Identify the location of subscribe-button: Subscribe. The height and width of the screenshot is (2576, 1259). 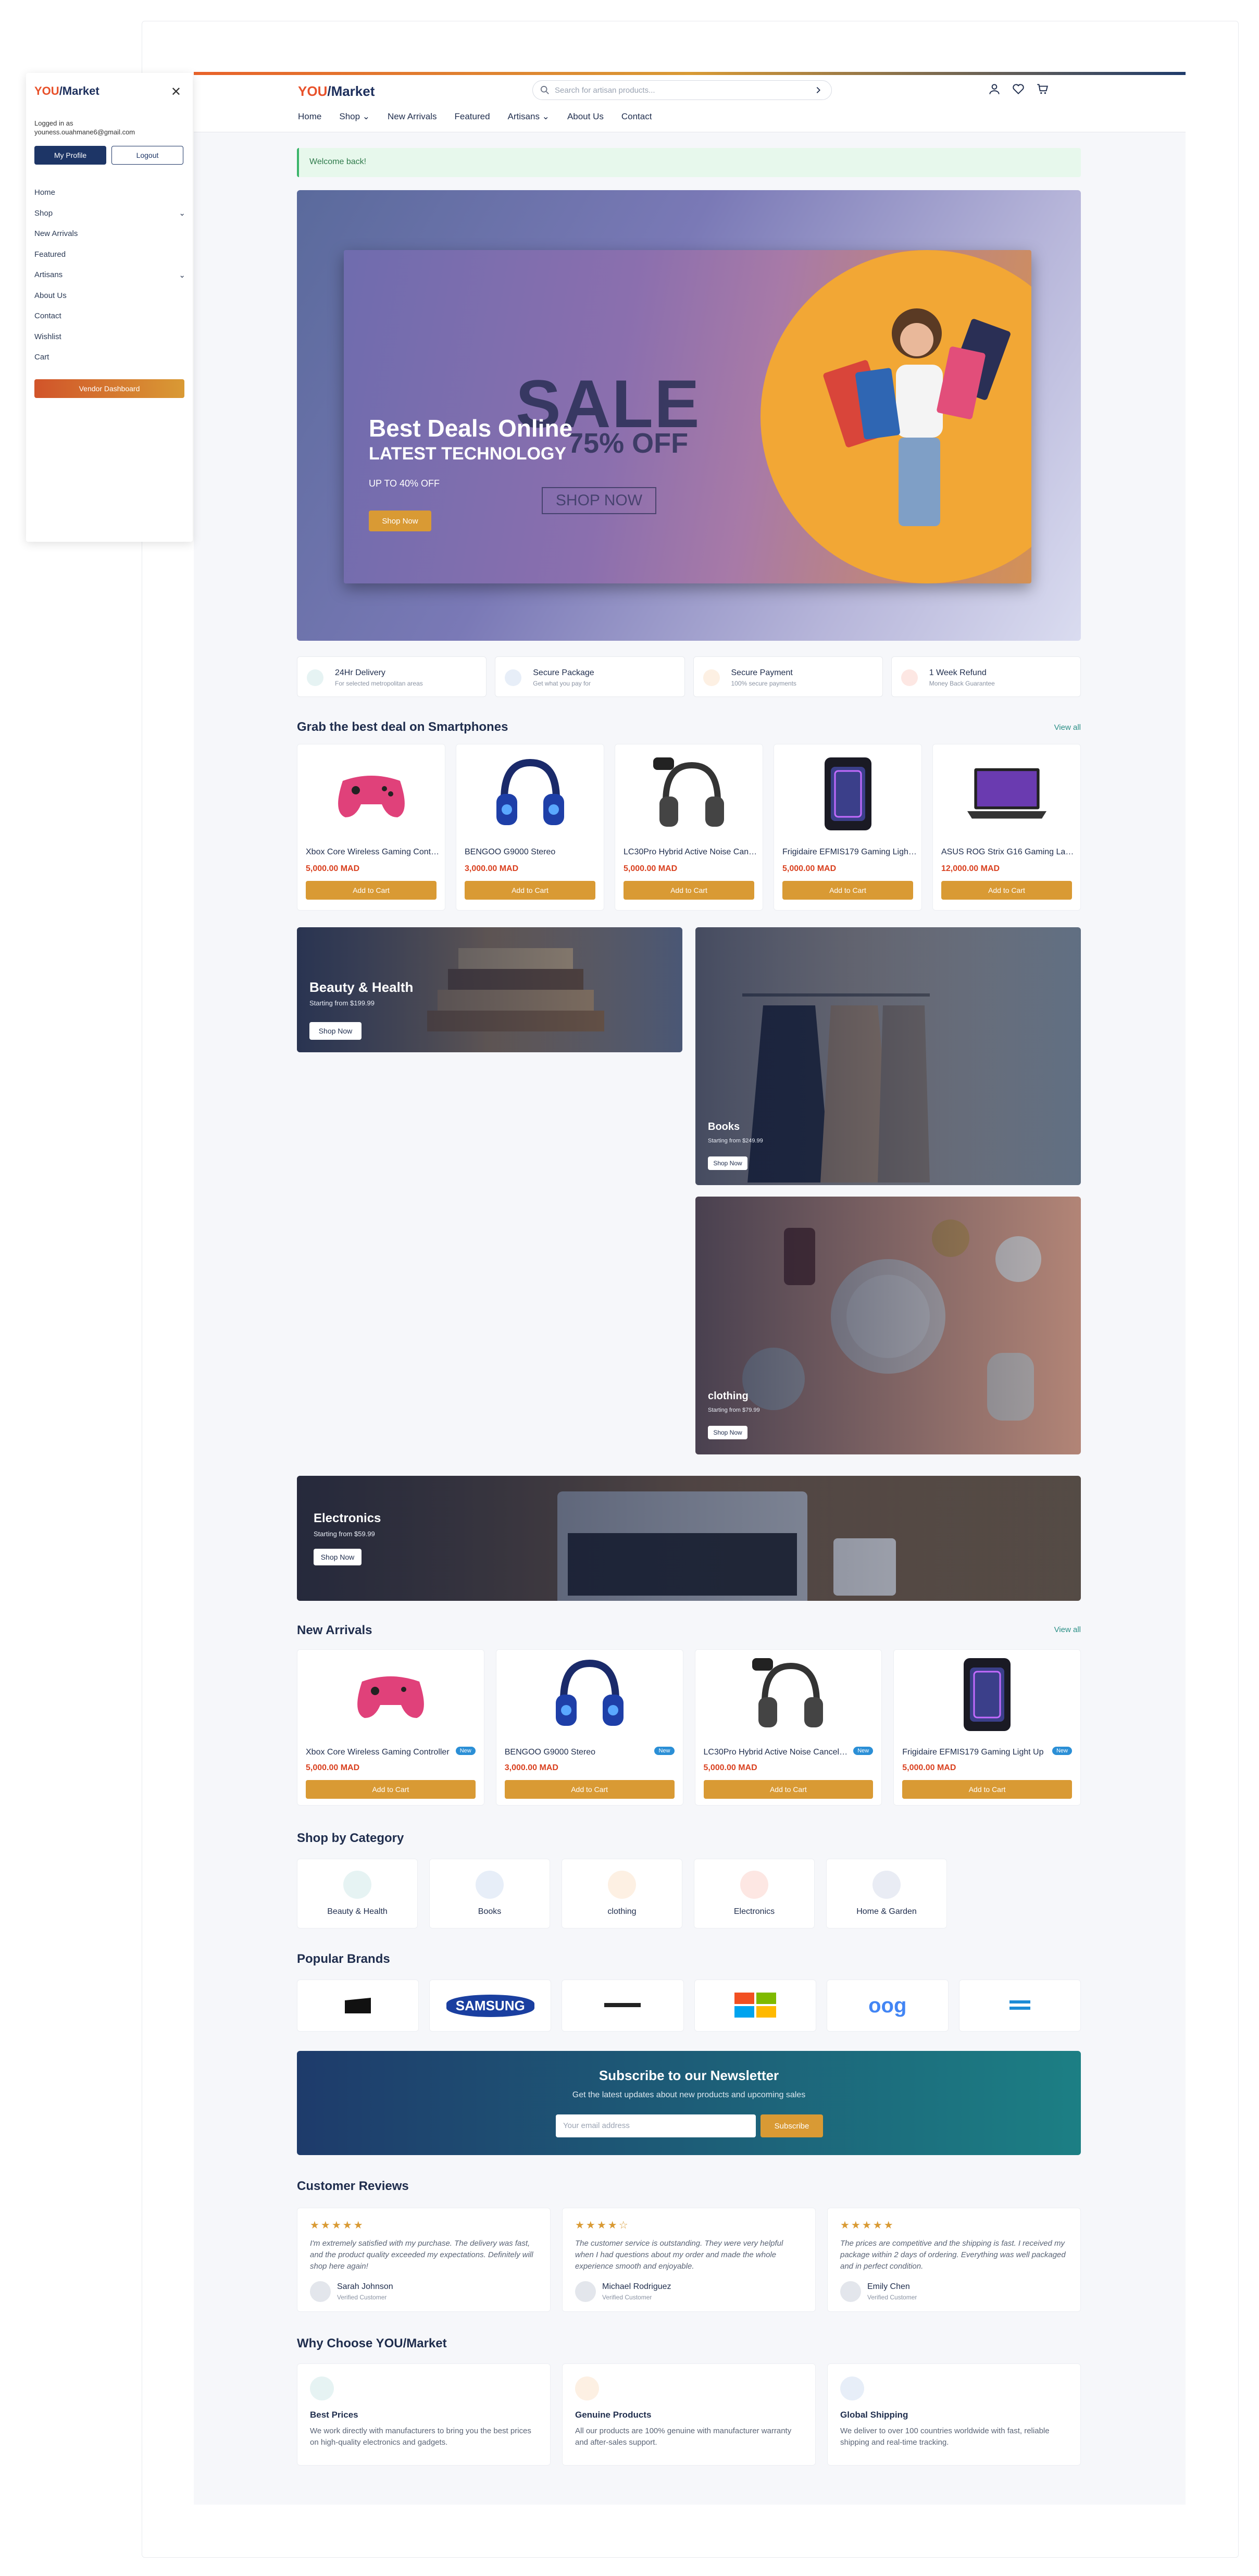
(792, 2125).